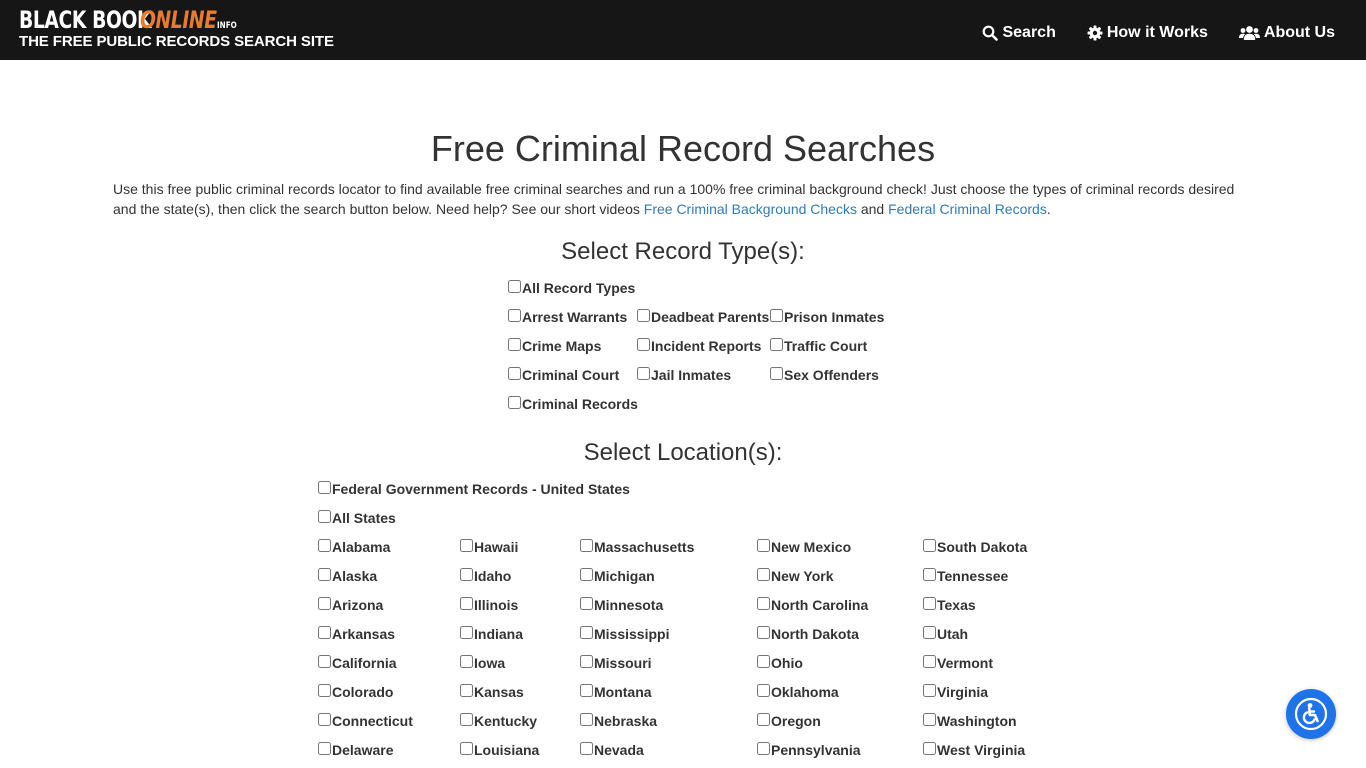  What do you see at coordinates (819, 605) in the screenshot?
I see `checkbox-label: North Carolina` at bounding box center [819, 605].